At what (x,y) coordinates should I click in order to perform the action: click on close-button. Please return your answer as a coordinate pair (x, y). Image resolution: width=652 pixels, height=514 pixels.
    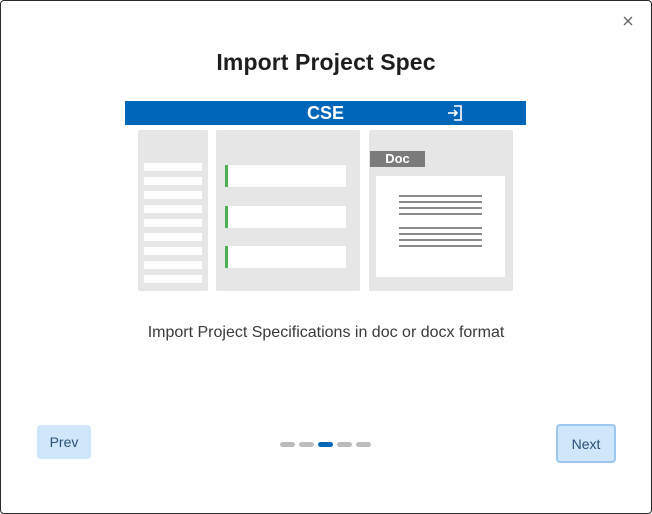
    Looking at the image, I should click on (628, 21).